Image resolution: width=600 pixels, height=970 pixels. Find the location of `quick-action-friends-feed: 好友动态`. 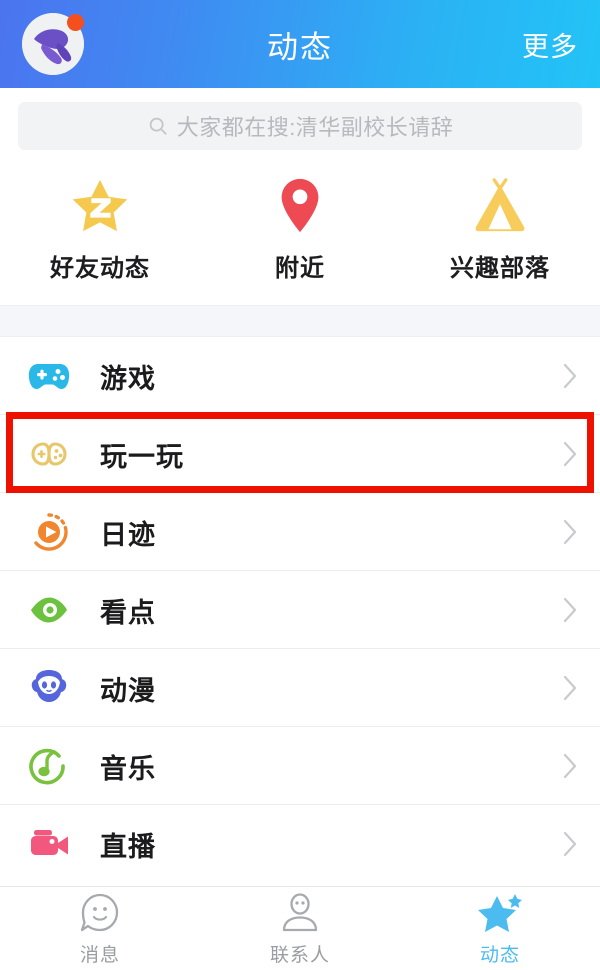

quick-action-friends-feed: 好友动态 is located at coordinates (100, 229).